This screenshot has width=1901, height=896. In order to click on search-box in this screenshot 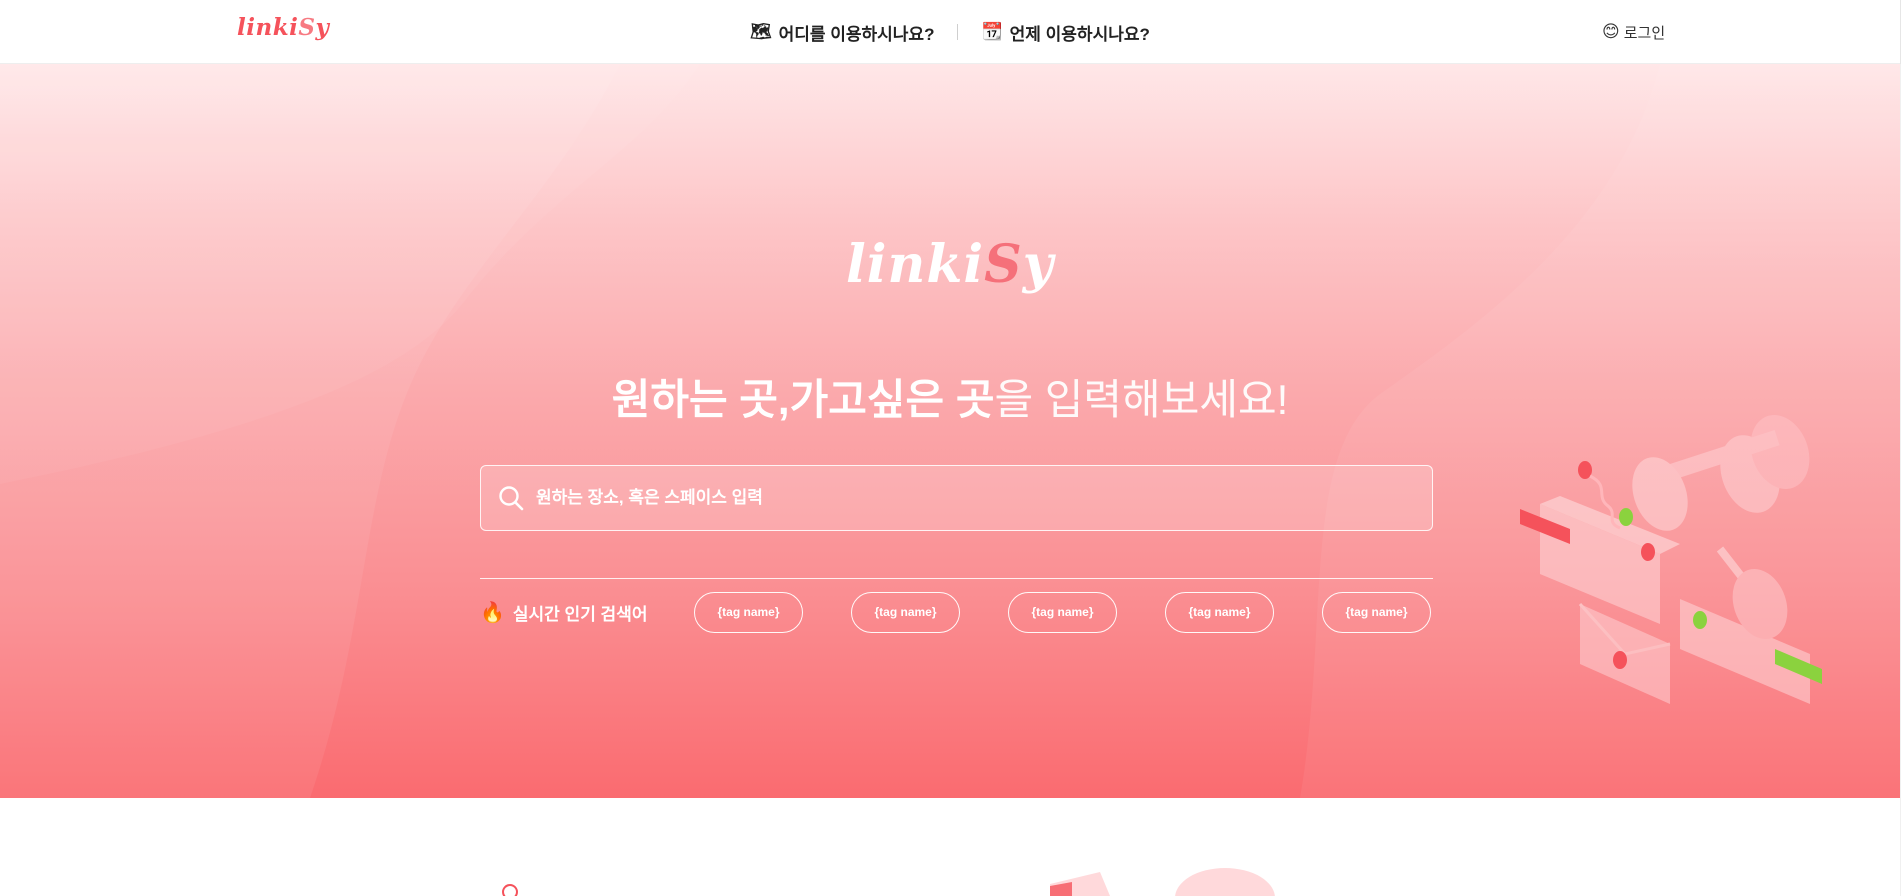, I will do `click(956, 498)`.